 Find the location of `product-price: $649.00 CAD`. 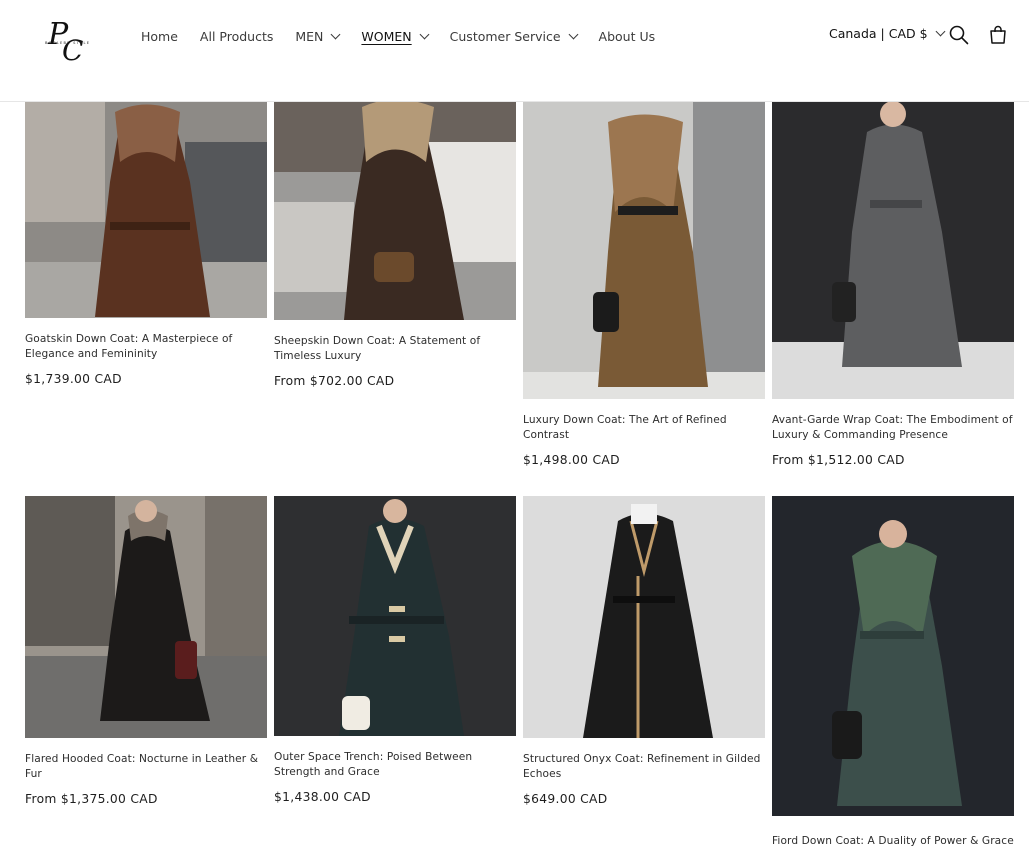

product-price: $649.00 CAD is located at coordinates (565, 799).